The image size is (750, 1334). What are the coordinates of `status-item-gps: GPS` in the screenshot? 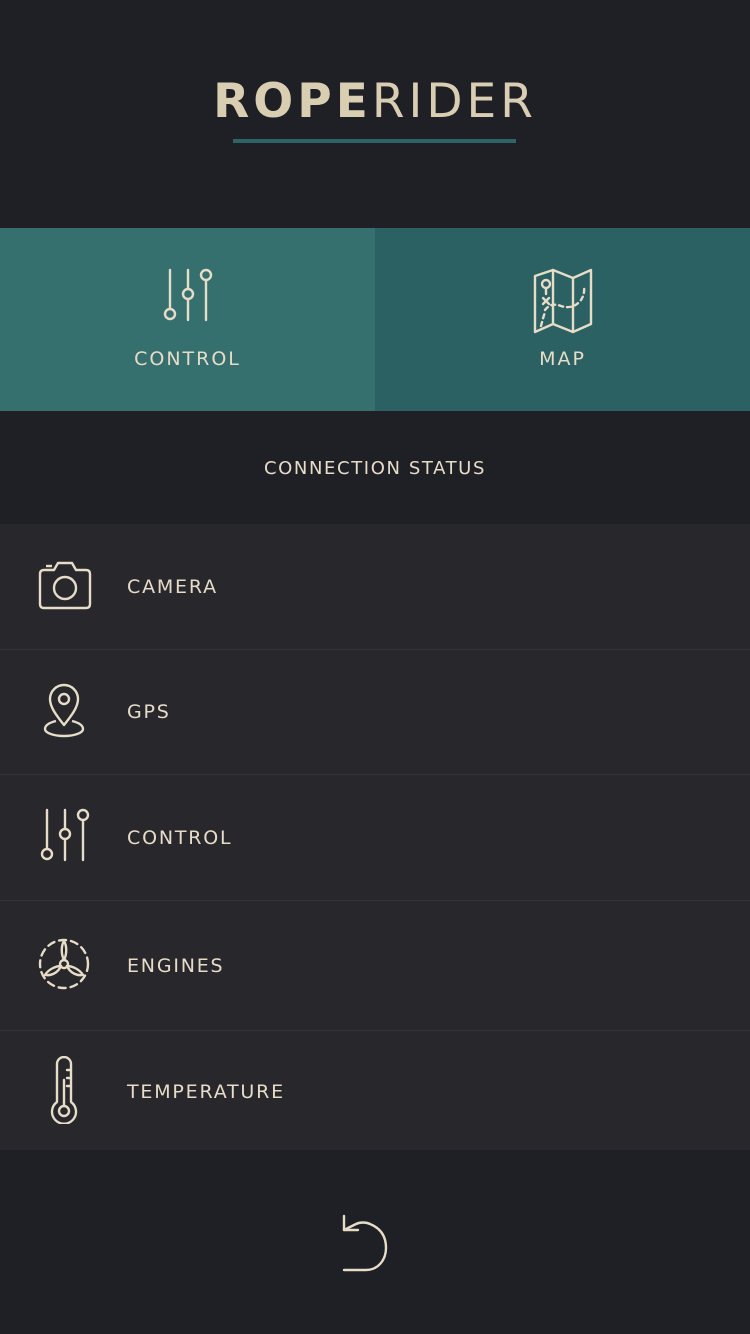 It's located at (375, 712).